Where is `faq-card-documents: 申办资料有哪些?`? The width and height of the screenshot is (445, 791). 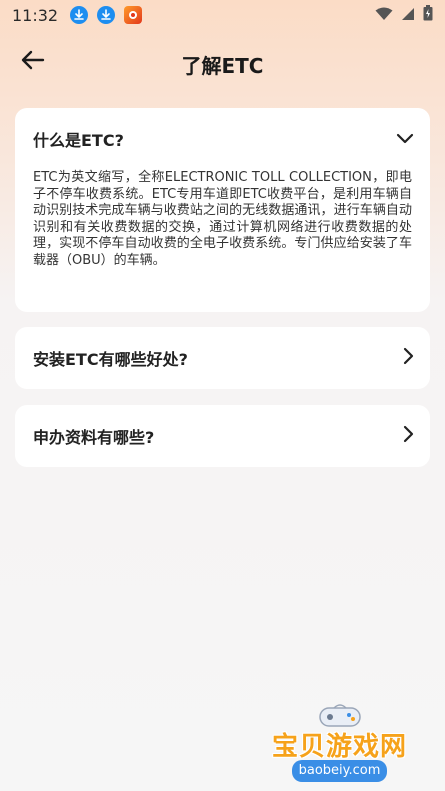 faq-card-documents: 申办资料有哪些? is located at coordinates (222, 436).